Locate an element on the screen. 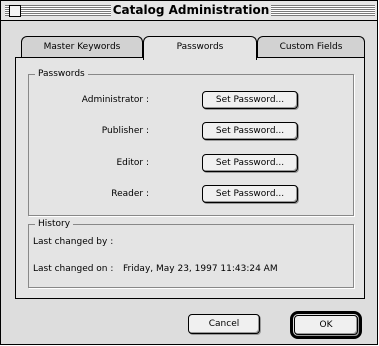 This screenshot has height=346, width=379. reader-label: Reader : is located at coordinates (130, 194).